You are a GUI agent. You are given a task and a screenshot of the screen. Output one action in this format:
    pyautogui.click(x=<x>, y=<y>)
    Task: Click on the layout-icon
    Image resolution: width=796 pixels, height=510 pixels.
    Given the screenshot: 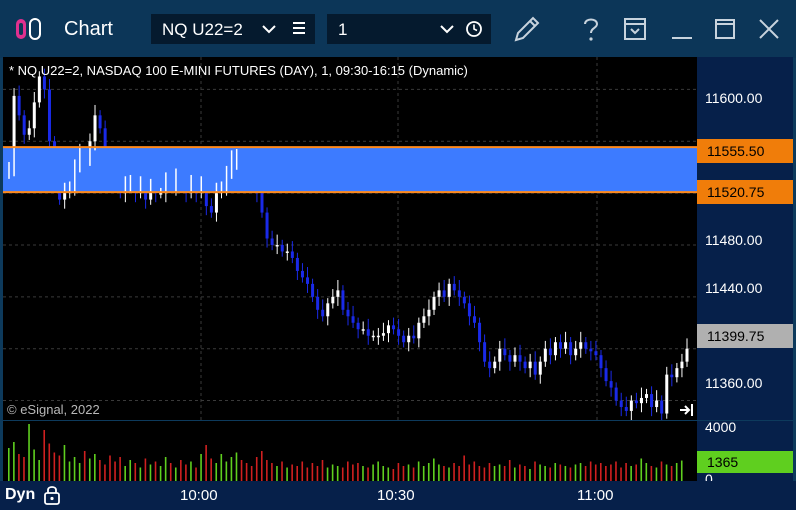 What is the action you would take?
    pyautogui.click(x=635, y=29)
    